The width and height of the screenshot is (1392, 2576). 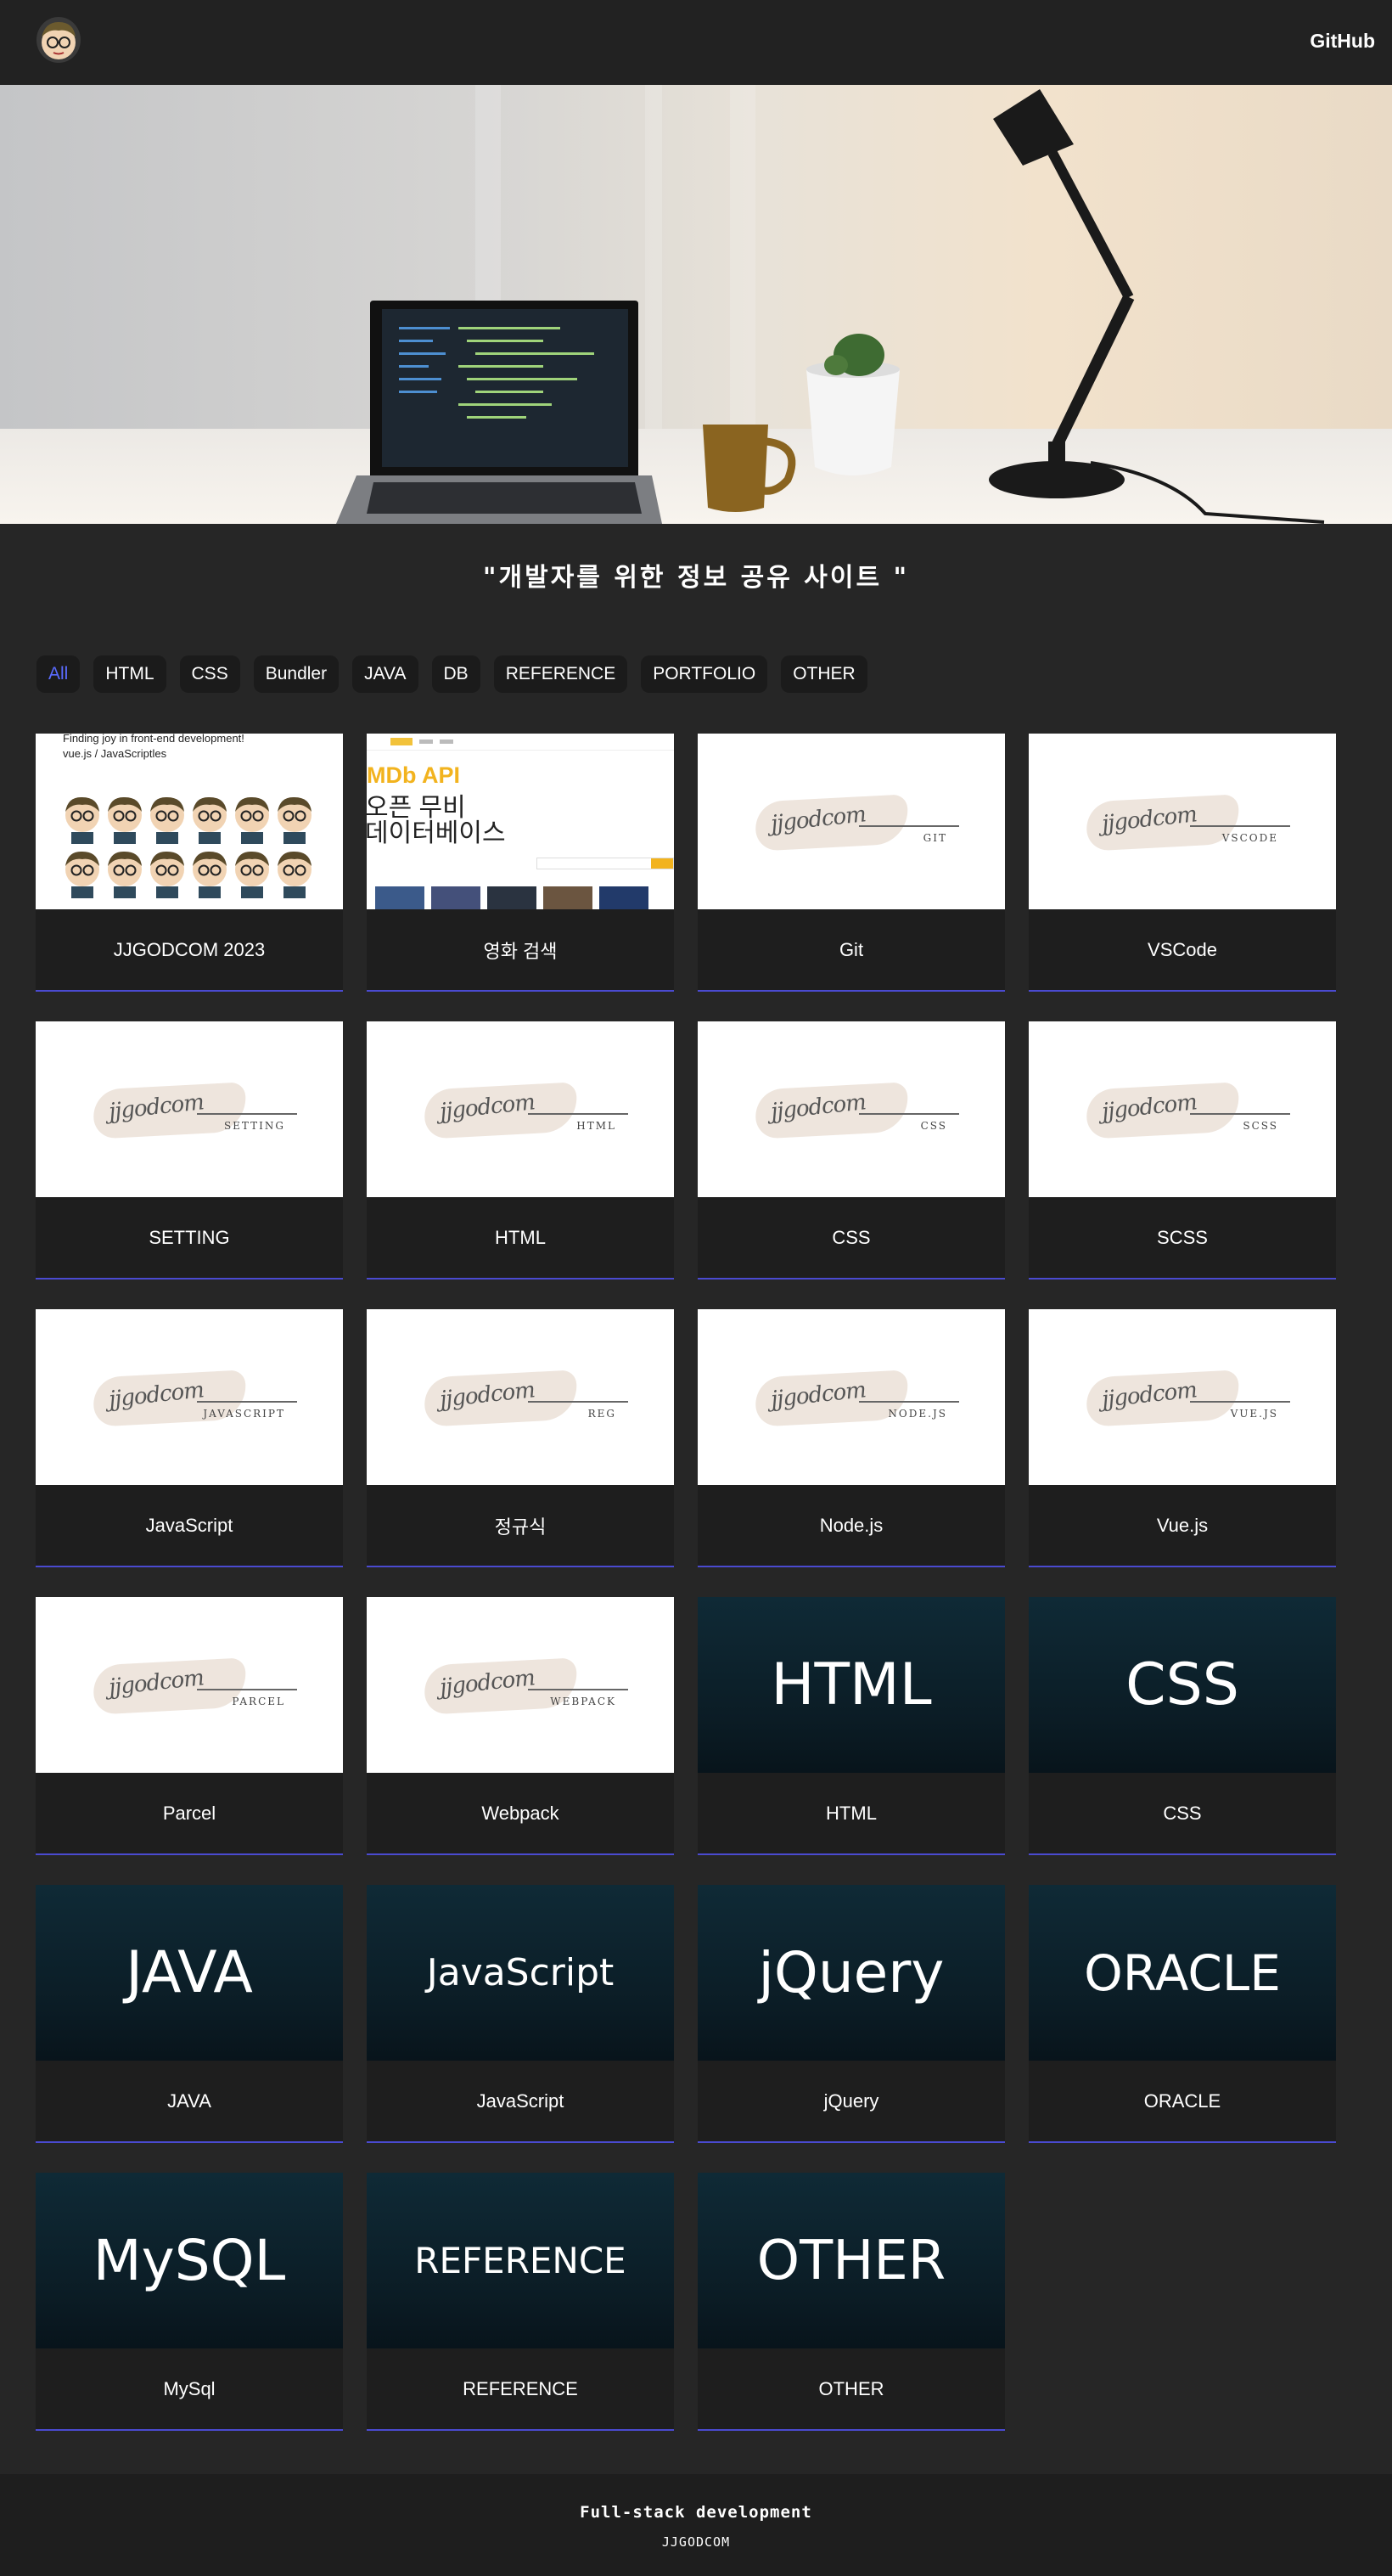 What do you see at coordinates (851, 1973) in the screenshot?
I see `thumbnail-big-text: jQuery` at bounding box center [851, 1973].